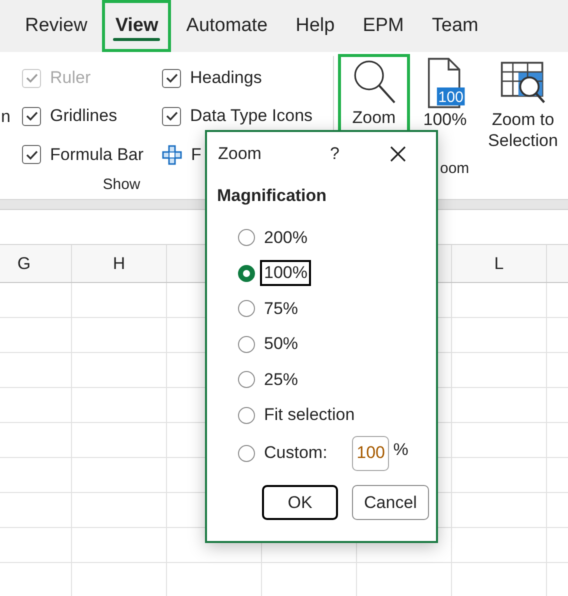 The width and height of the screenshot is (568, 596). Describe the element at coordinates (36, 263) in the screenshot. I see `column-header: G` at that location.